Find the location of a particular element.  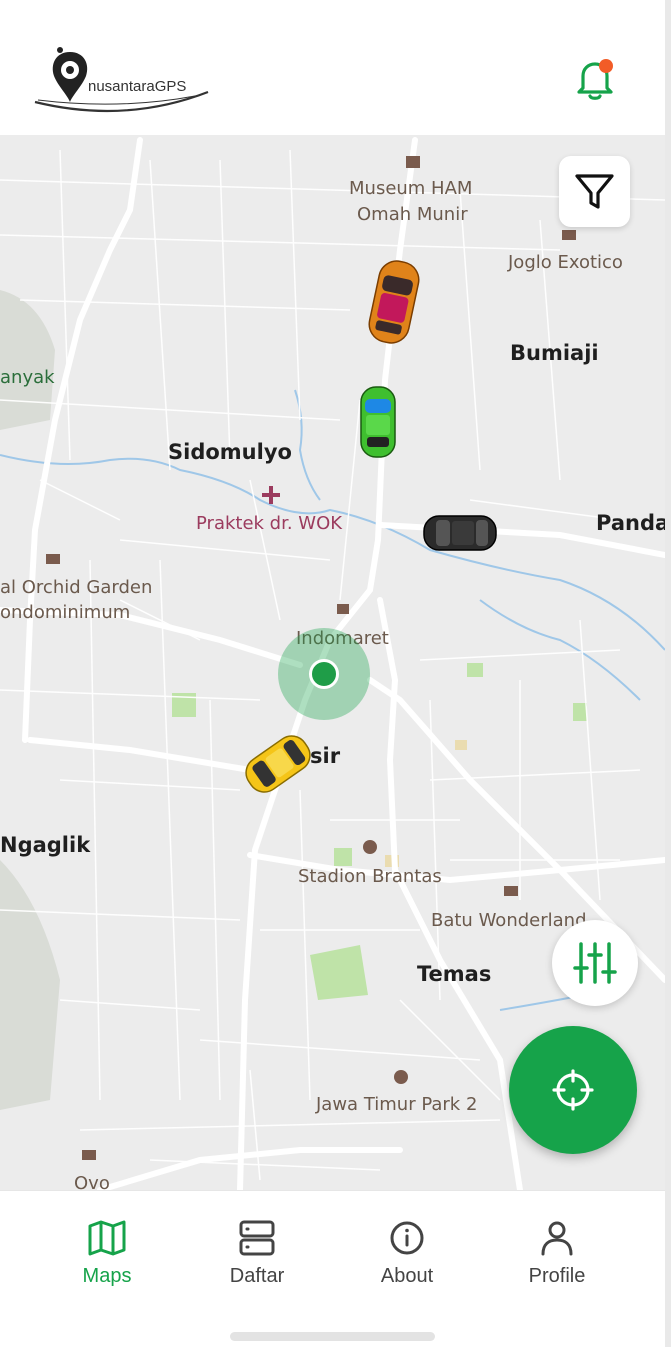

notification-button is located at coordinates (595, 79).